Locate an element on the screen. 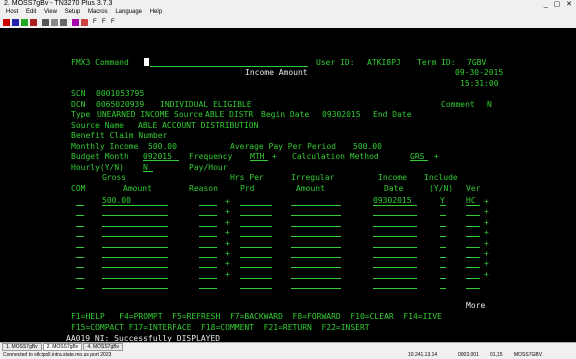 The height and width of the screenshot is (359, 576). row1-date: 09302015 is located at coordinates (392, 200).